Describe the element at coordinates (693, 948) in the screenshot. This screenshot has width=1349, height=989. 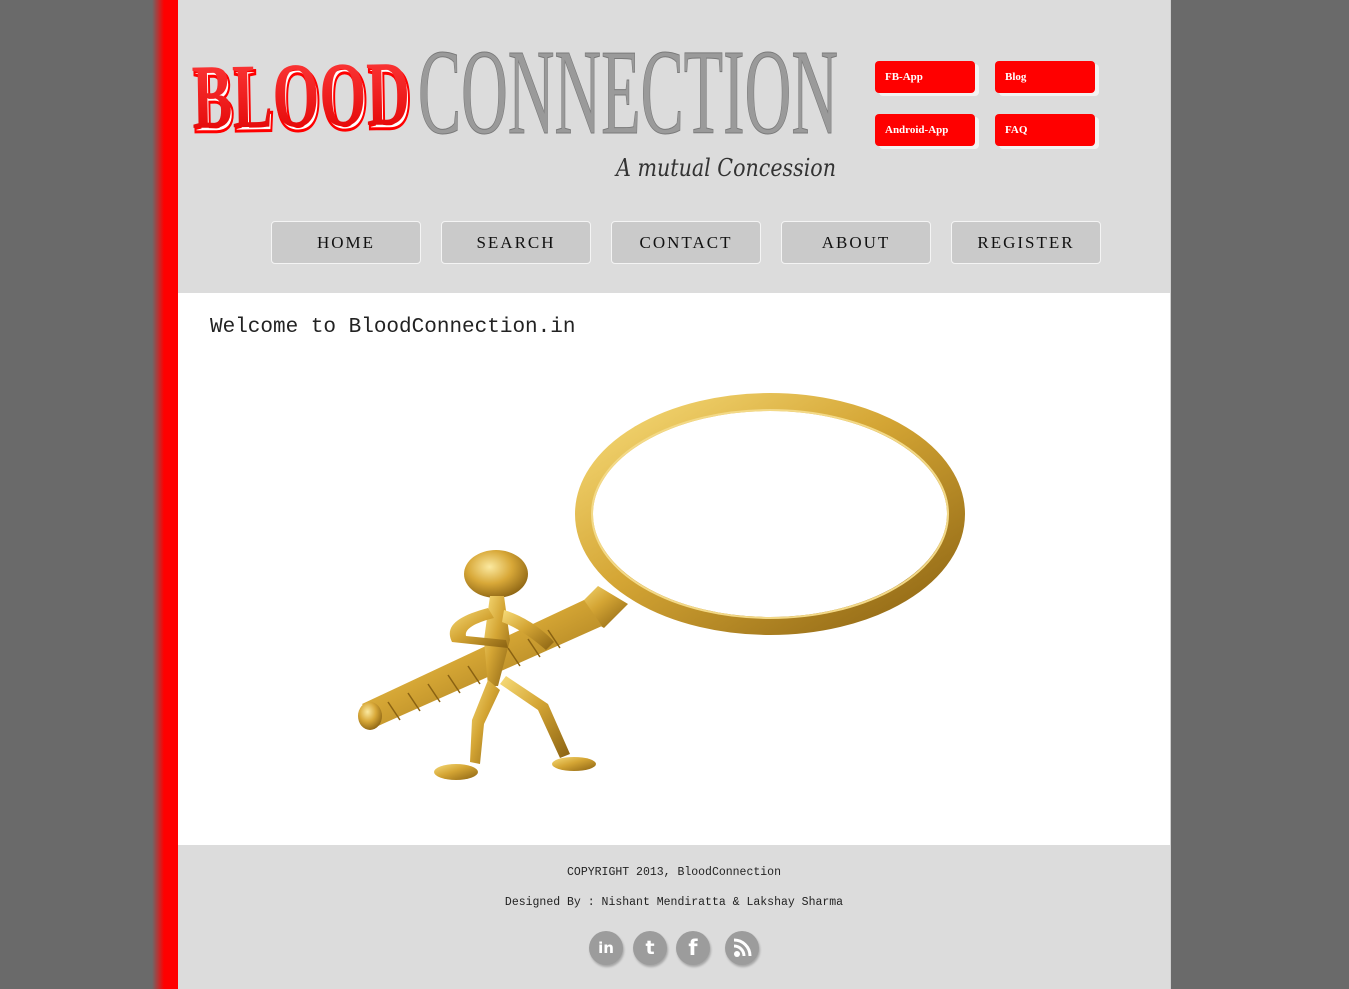
I see `facebook-icon: f` at that location.